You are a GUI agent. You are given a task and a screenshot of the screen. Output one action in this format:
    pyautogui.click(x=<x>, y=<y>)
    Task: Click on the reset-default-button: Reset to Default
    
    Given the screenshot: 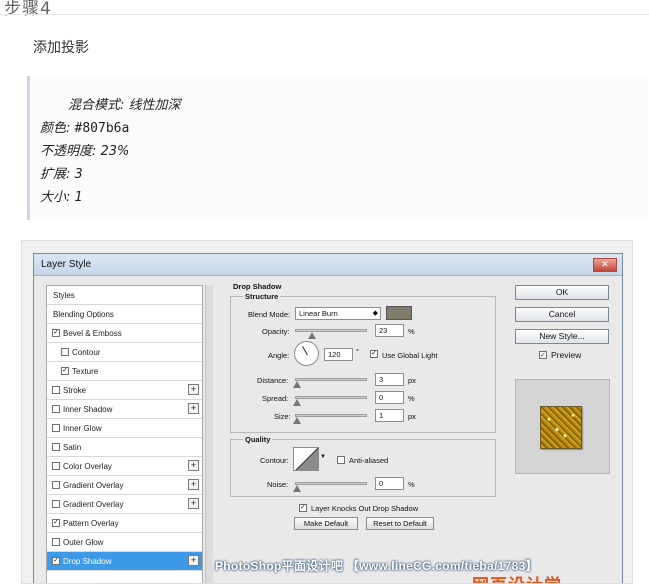 What is the action you would take?
    pyautogui.click(x=400, y=523)
    